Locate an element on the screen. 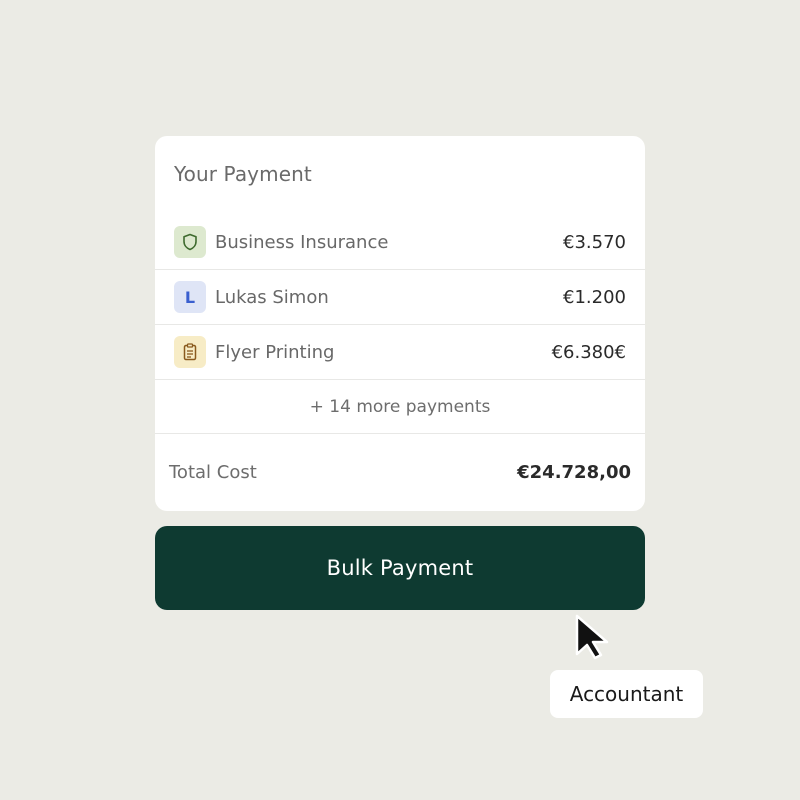 This screenshot has height=800, width=800. bulk-payment-button: Bulk Payment is located at coordinates (400, 568).